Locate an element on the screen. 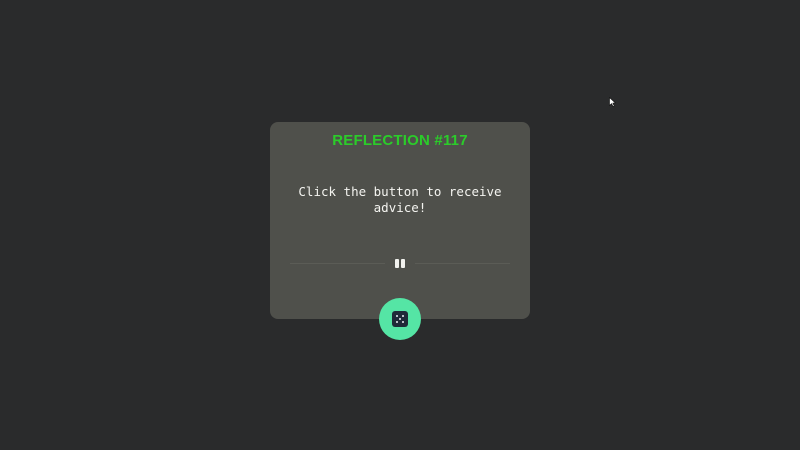 The image size is (800, 450). pause-bar-right is located at coordinates (403, 263).